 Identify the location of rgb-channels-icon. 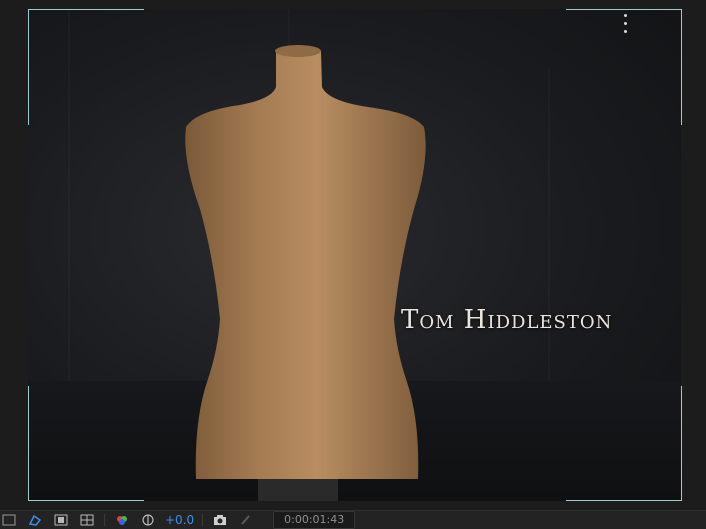
(122, 520).